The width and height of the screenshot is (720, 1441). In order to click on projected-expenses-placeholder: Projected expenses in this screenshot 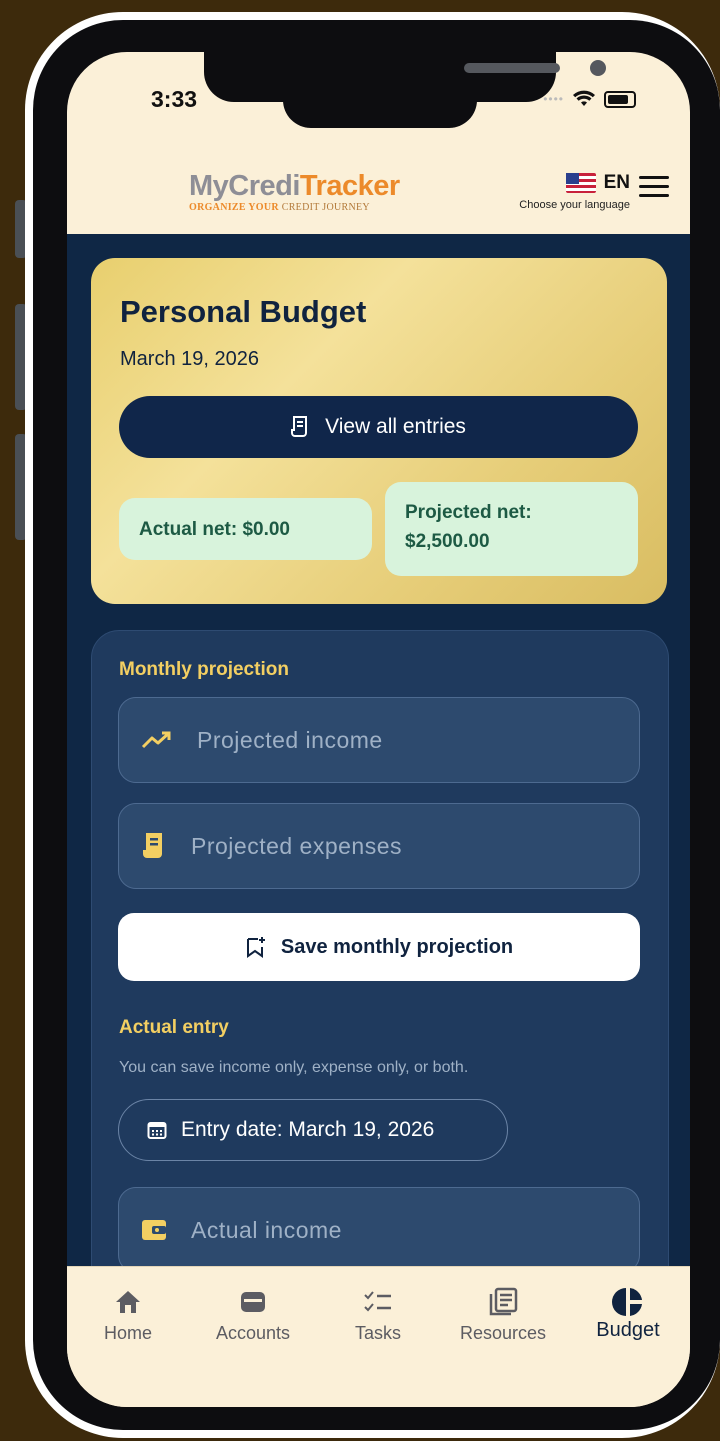, I will do `click(297, 845)`.